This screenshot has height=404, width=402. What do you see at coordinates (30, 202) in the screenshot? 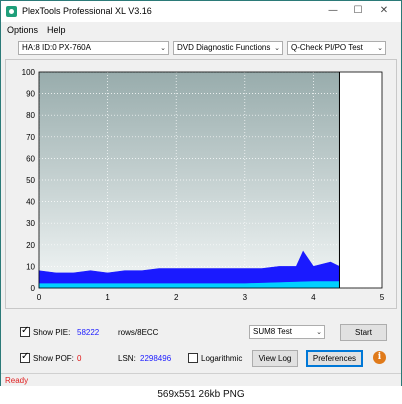
I see `y-tick-label: 40` at bounding box center [30, 202].